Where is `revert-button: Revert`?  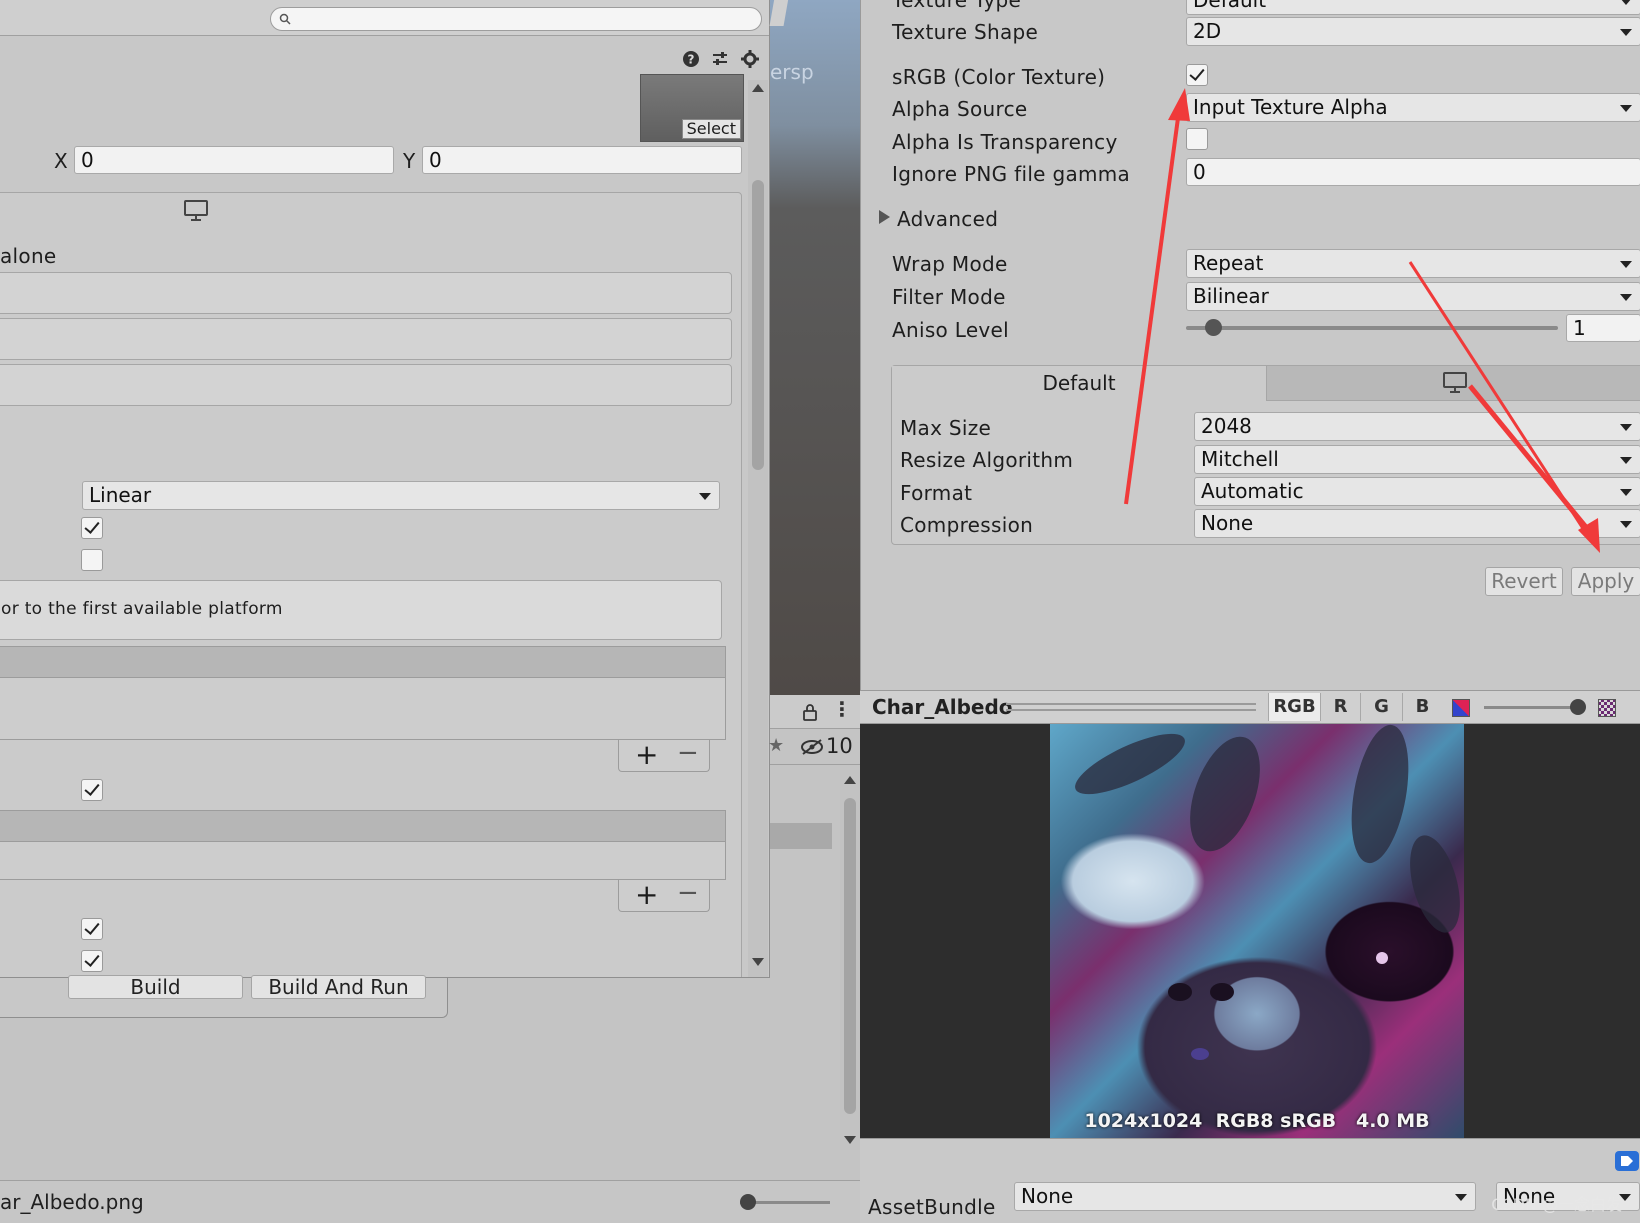
revert-button: Revert is located at coordinates (1524, 581).